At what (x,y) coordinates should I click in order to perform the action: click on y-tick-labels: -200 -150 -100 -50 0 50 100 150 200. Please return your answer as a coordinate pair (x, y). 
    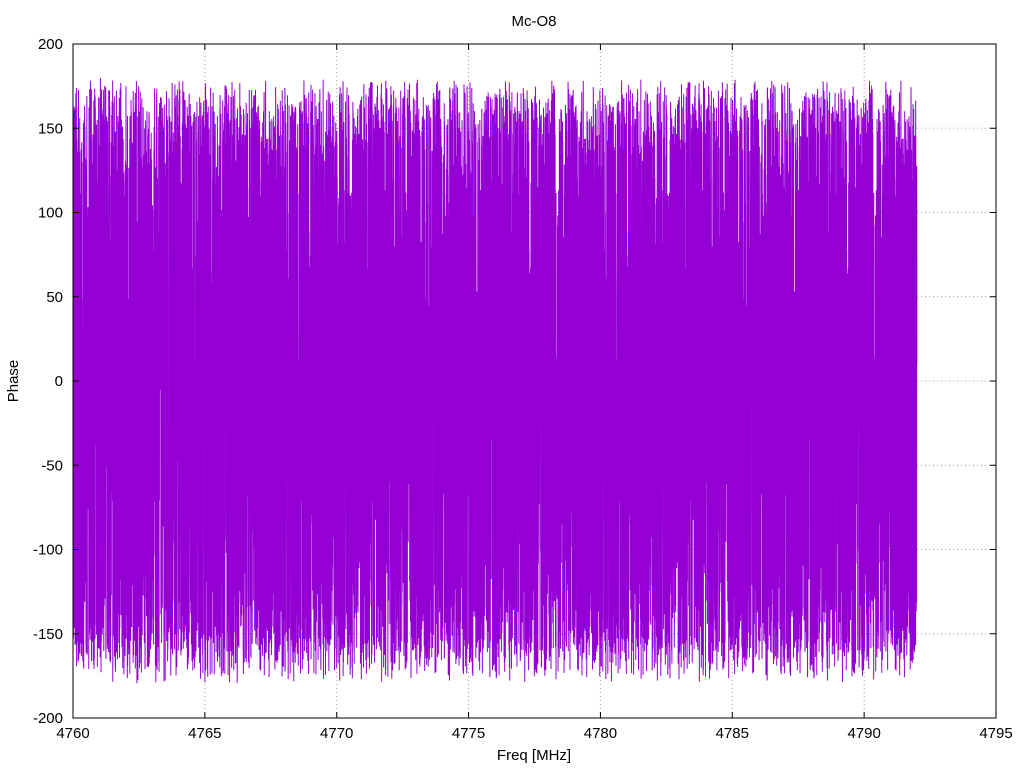
    Looking at the image, I should click on (48, 381).